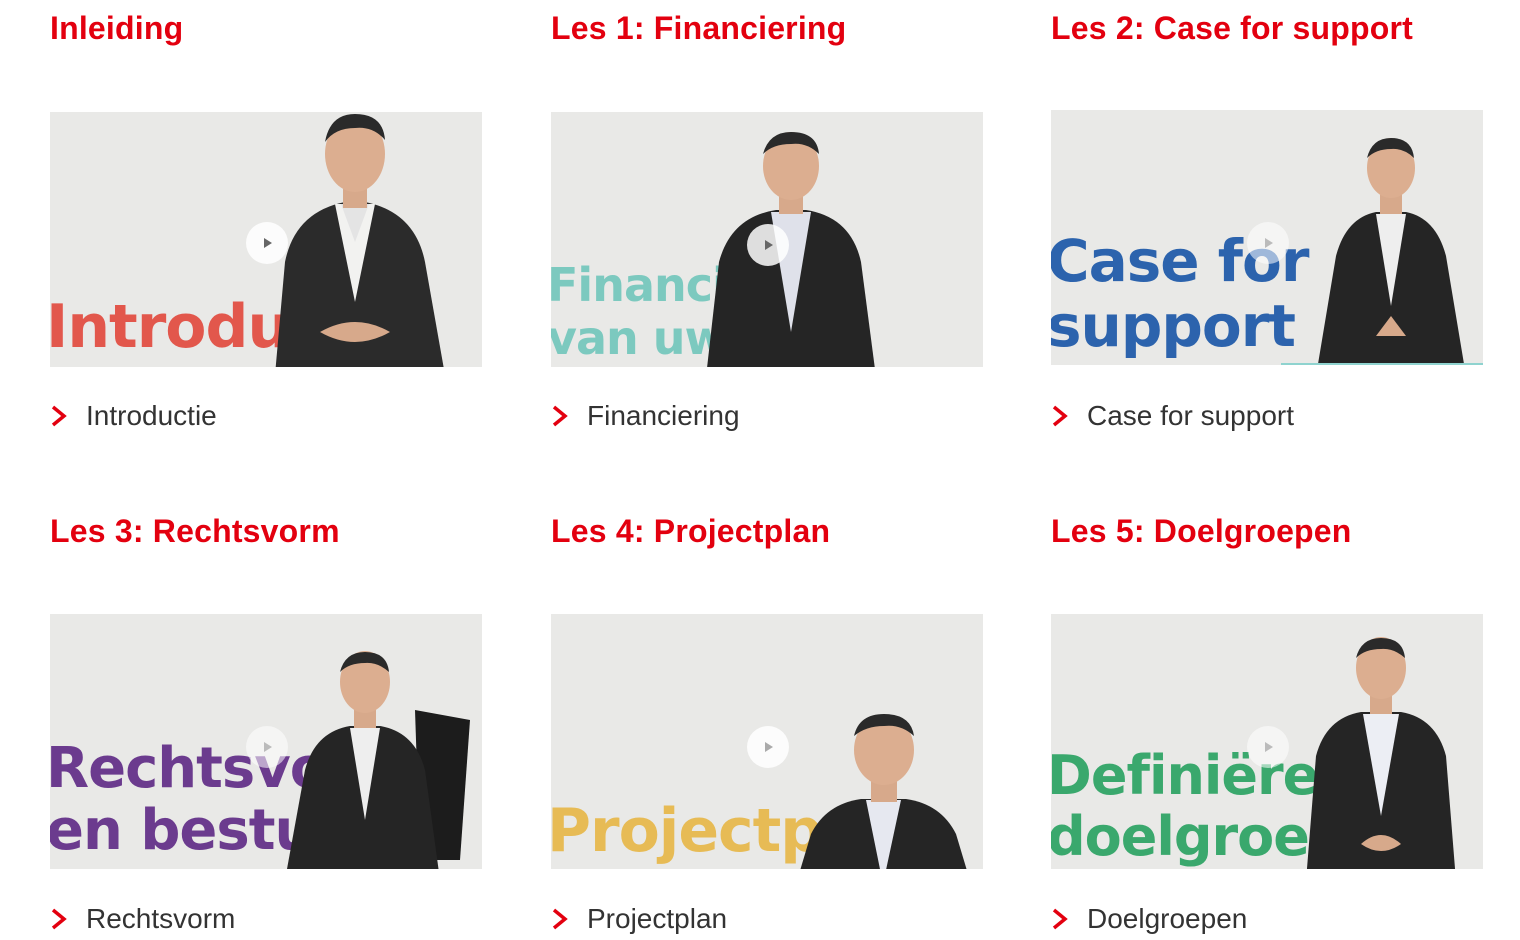 This screenshot has height=940, width=1520. Describe the element at coordinates (691, 531) in the screenshot. I see `lesson-title: Les 4: Projectplan` at that location.